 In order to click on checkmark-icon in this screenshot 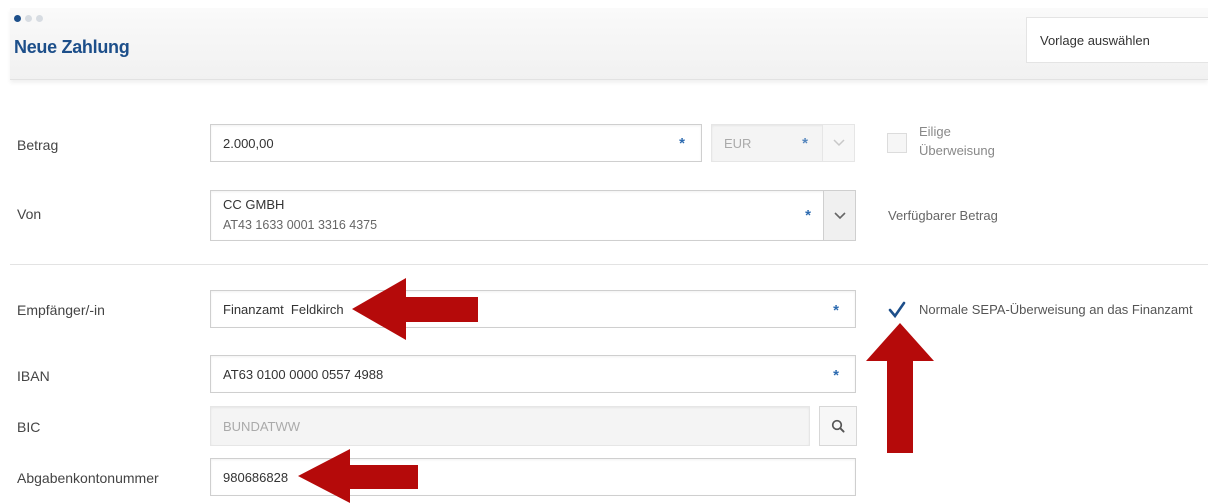, I will do `click(897, 310)`.